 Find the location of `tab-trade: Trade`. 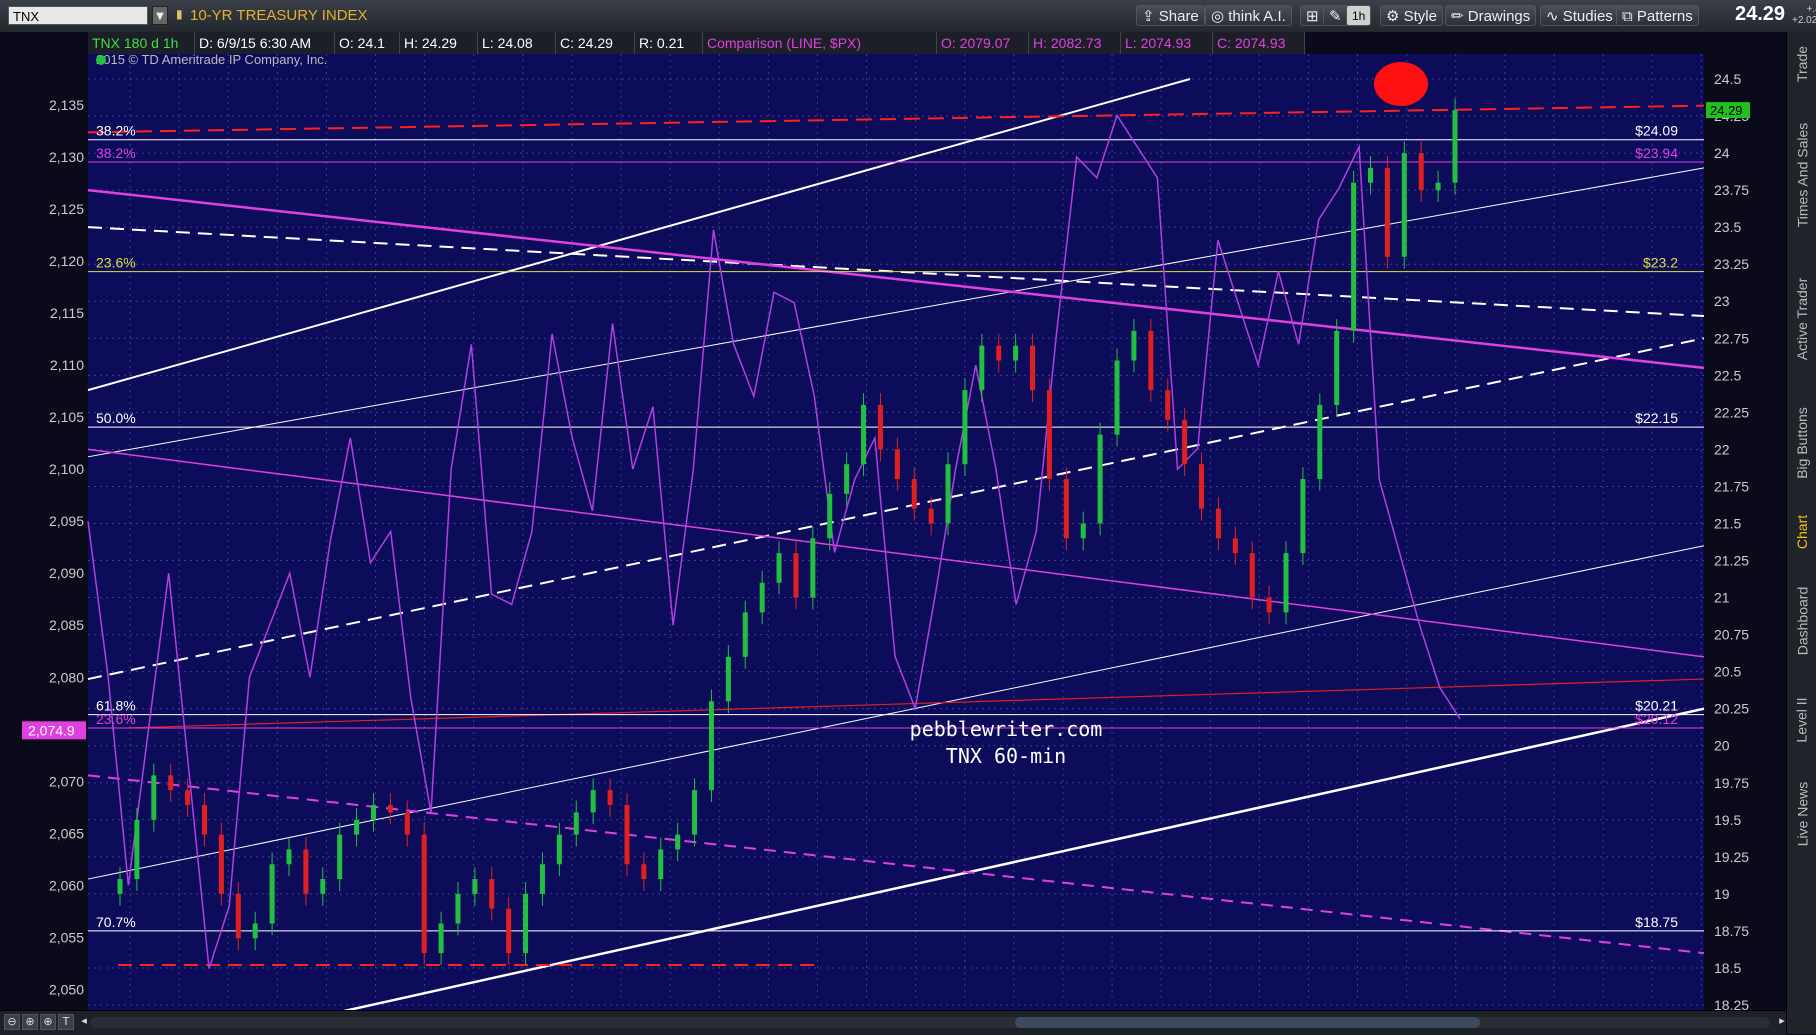

tab-trade: Trade is located at coordinates (1801, 64).